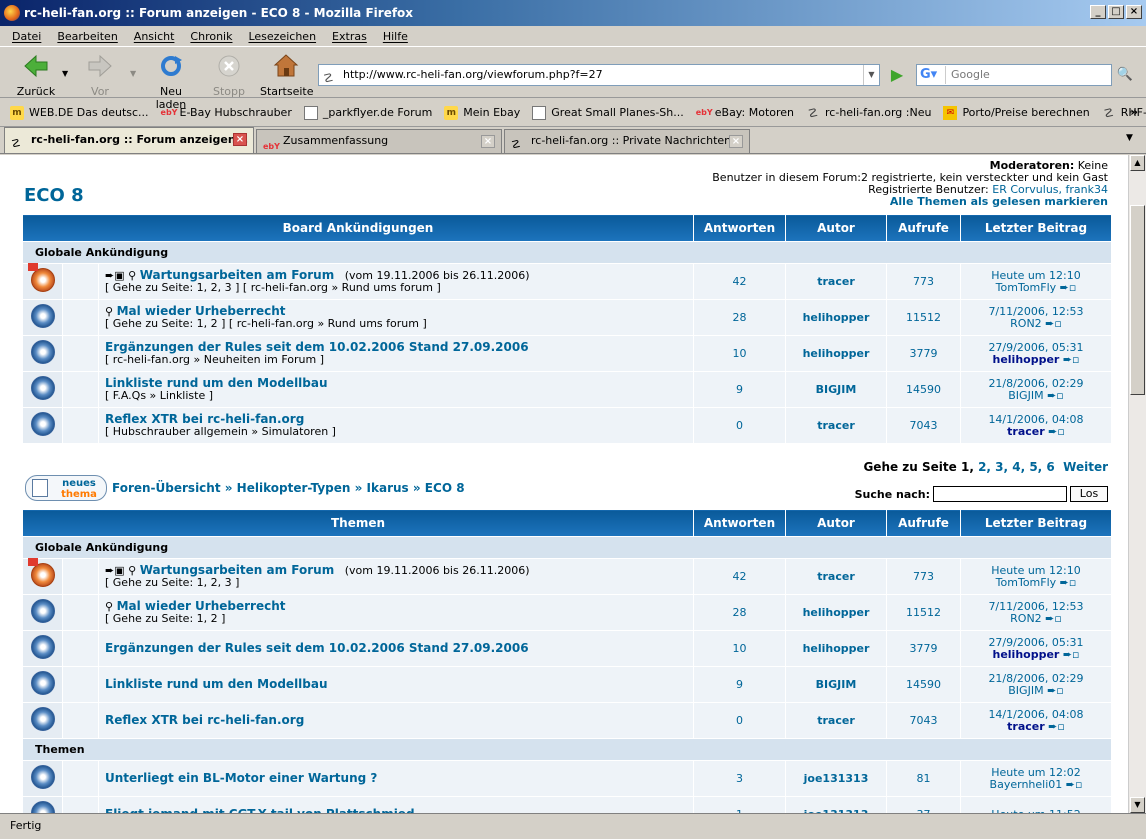 The width and height of the screenshot is (1146, 839). Describe the element at coordinates (399, 583) in the screenshot. I see `topic-subline: [ Gehe zu Seite: 1, 2, 3 ]` at that location.